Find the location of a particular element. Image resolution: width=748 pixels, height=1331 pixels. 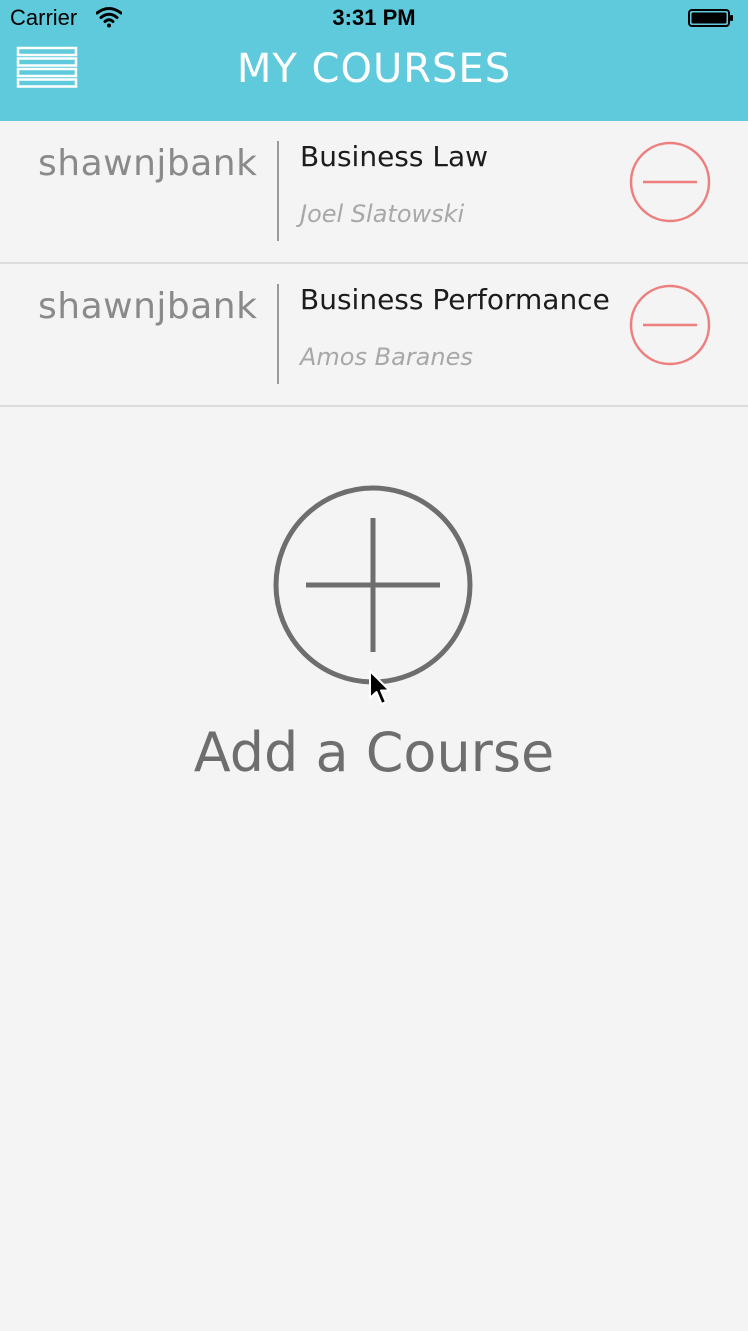

header: Carrier 3:31 PM MY COURSES is located at coordinates (374, 60).